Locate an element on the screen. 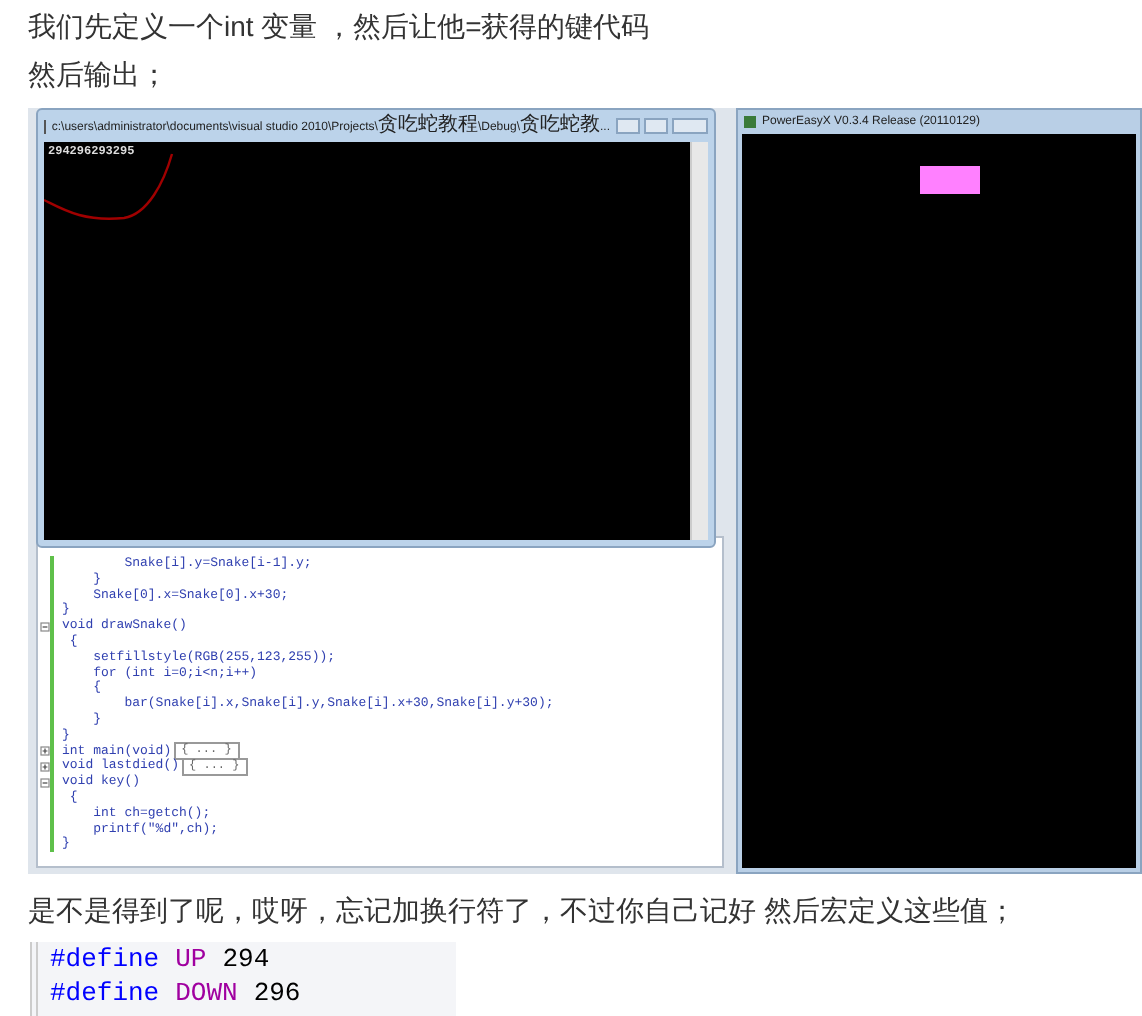 The width and height of the screenshot is (1142, 1016). minimize-button is located at coordinates (628, 126).